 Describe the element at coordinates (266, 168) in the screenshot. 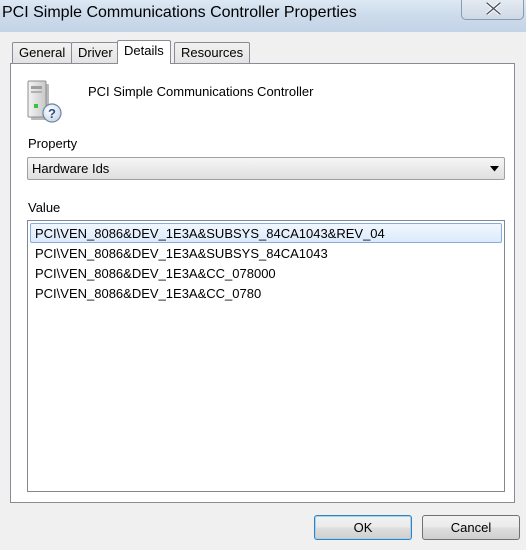

I see `property-dropdown: Hardware Ids` at that location.